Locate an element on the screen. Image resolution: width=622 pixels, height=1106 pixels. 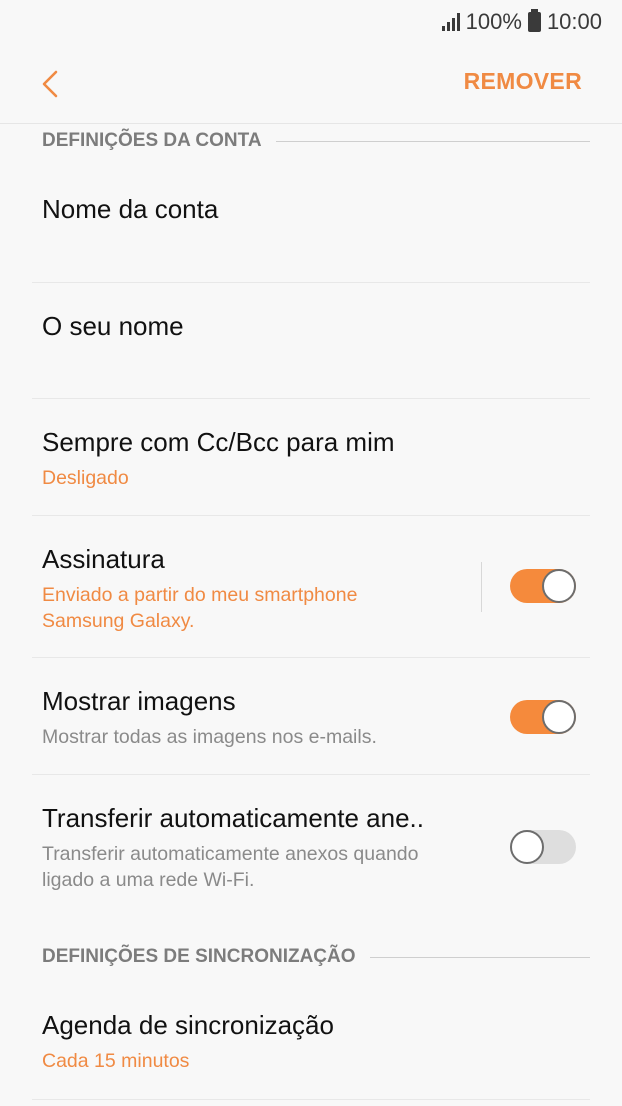
show-images-toggle is located at coordinates (543, 717).